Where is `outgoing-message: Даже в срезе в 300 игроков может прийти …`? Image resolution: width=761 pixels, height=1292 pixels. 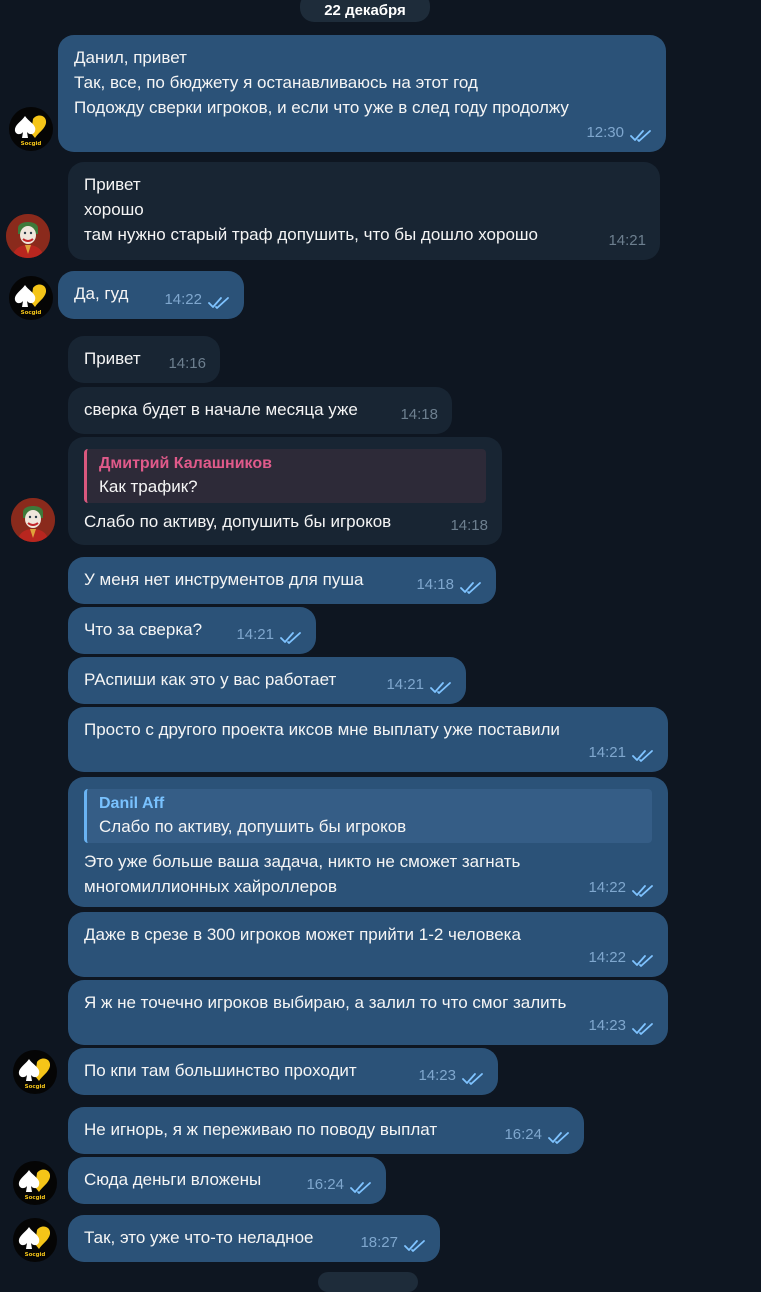
outgoing-message: Даже в срезе в 300 игроков может прийти … is located at coordinates (368, 944).